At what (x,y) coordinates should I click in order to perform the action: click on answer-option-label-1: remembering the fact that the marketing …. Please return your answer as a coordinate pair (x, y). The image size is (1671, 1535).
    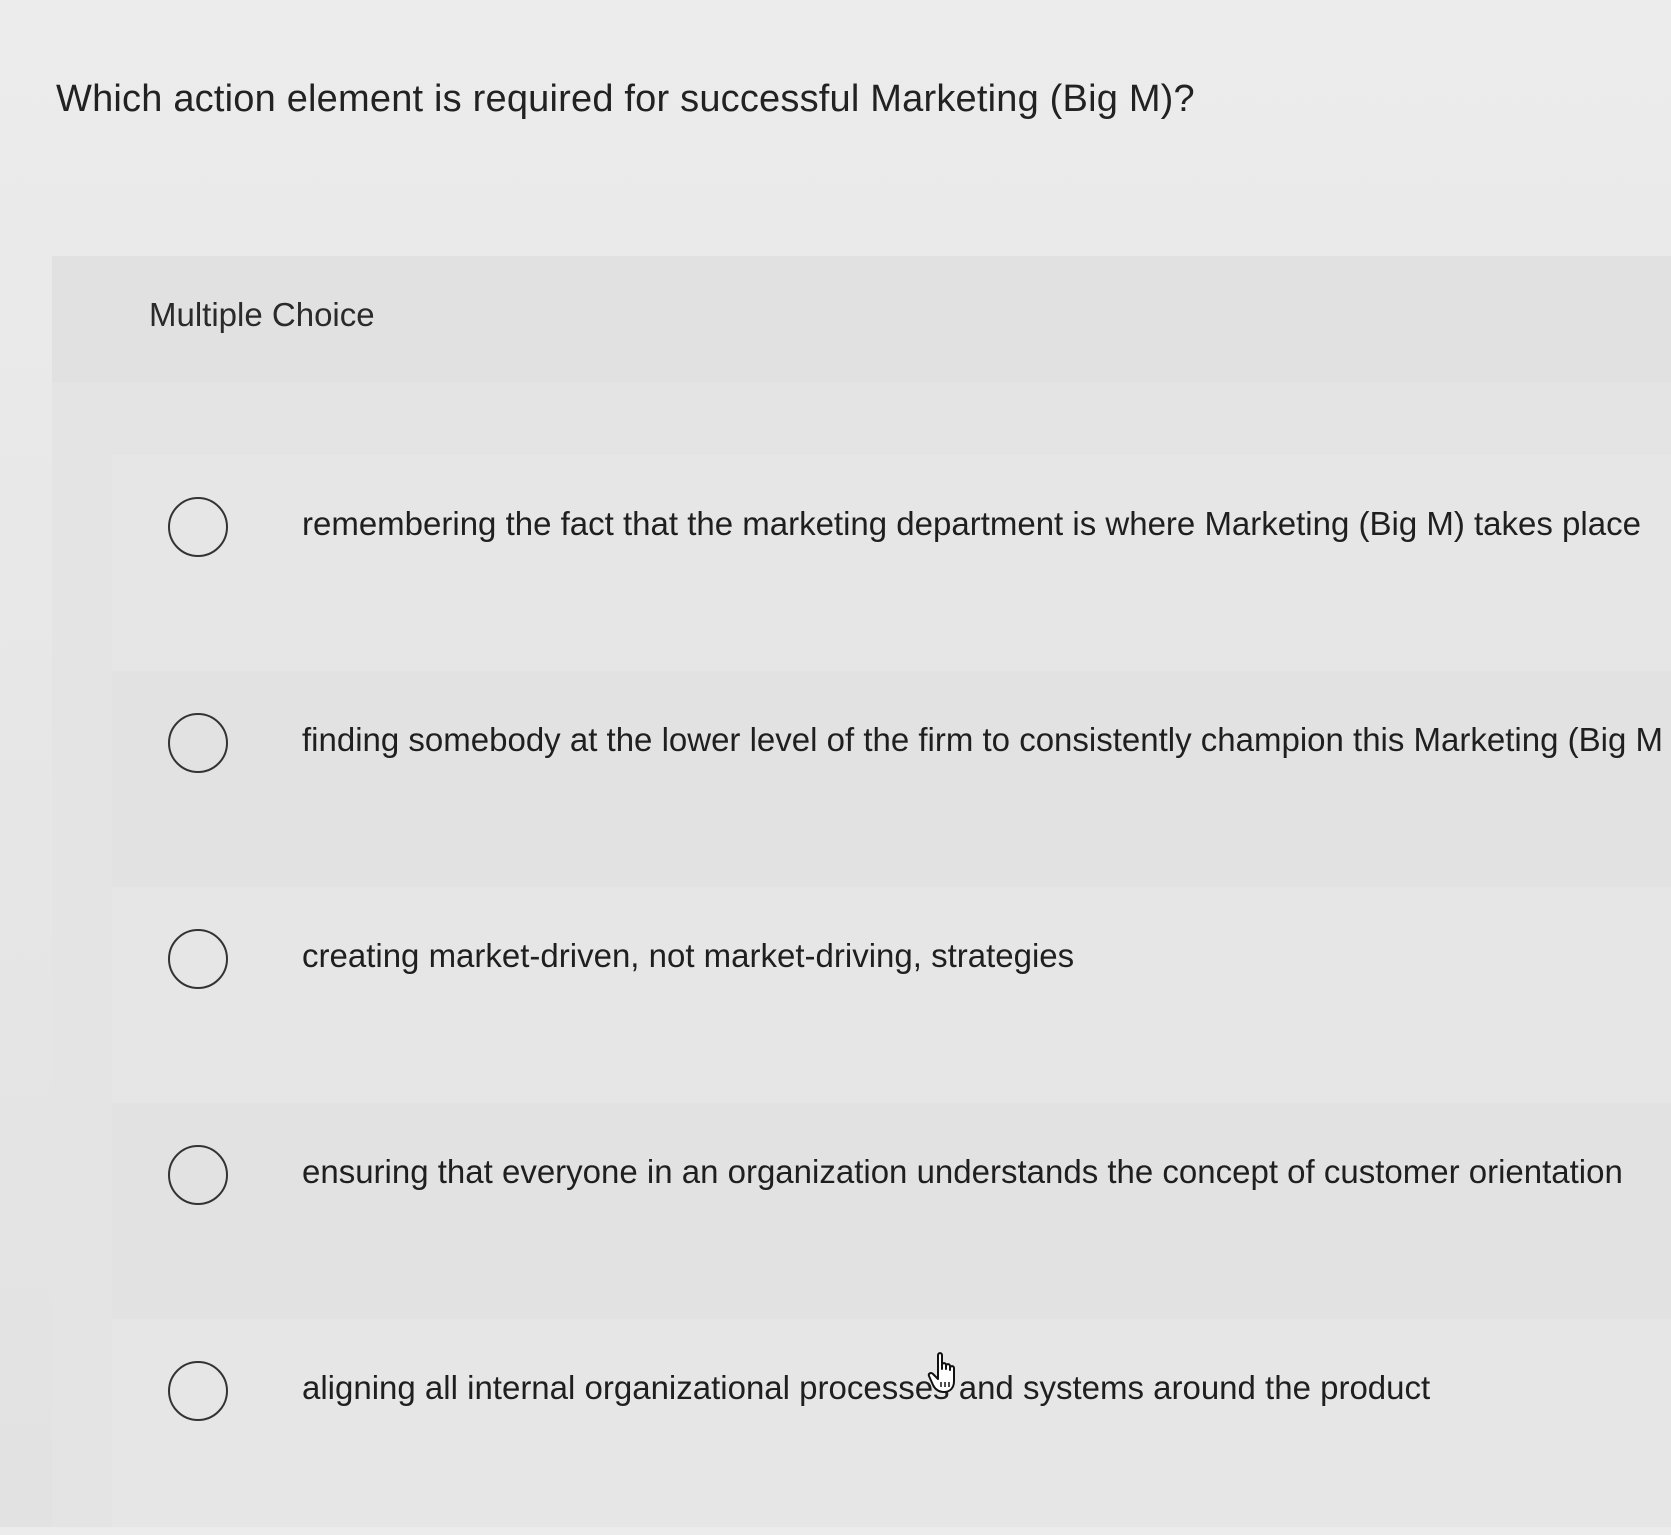
    Looking at the image, I should click on (971, 523).